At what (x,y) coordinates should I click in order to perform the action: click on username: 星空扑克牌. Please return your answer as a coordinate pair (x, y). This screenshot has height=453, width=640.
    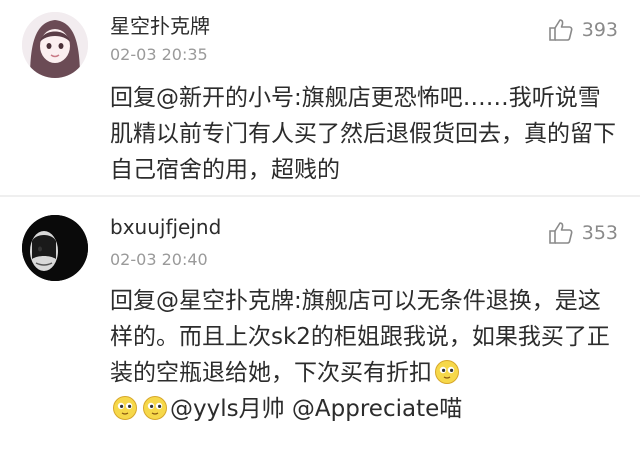
    Looking at the image, I should click on (160, 24).